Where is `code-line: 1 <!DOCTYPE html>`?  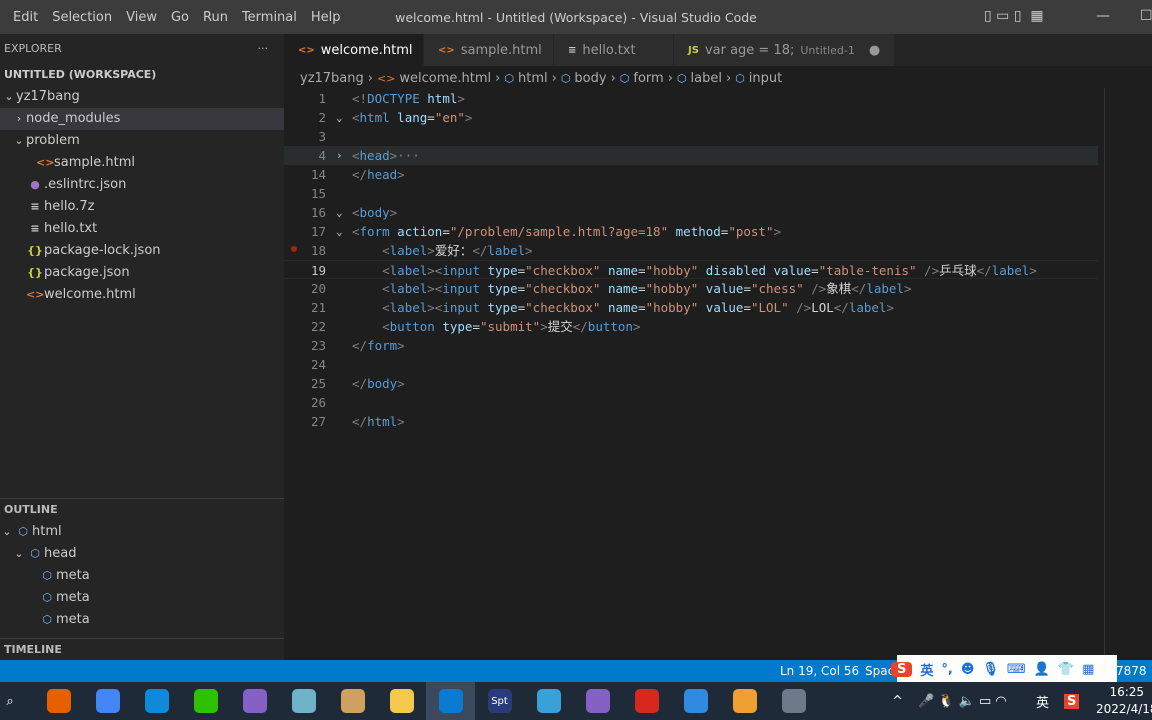
code-line: 1 <!DOCTYPE html> is located at coordinates (691, 98).